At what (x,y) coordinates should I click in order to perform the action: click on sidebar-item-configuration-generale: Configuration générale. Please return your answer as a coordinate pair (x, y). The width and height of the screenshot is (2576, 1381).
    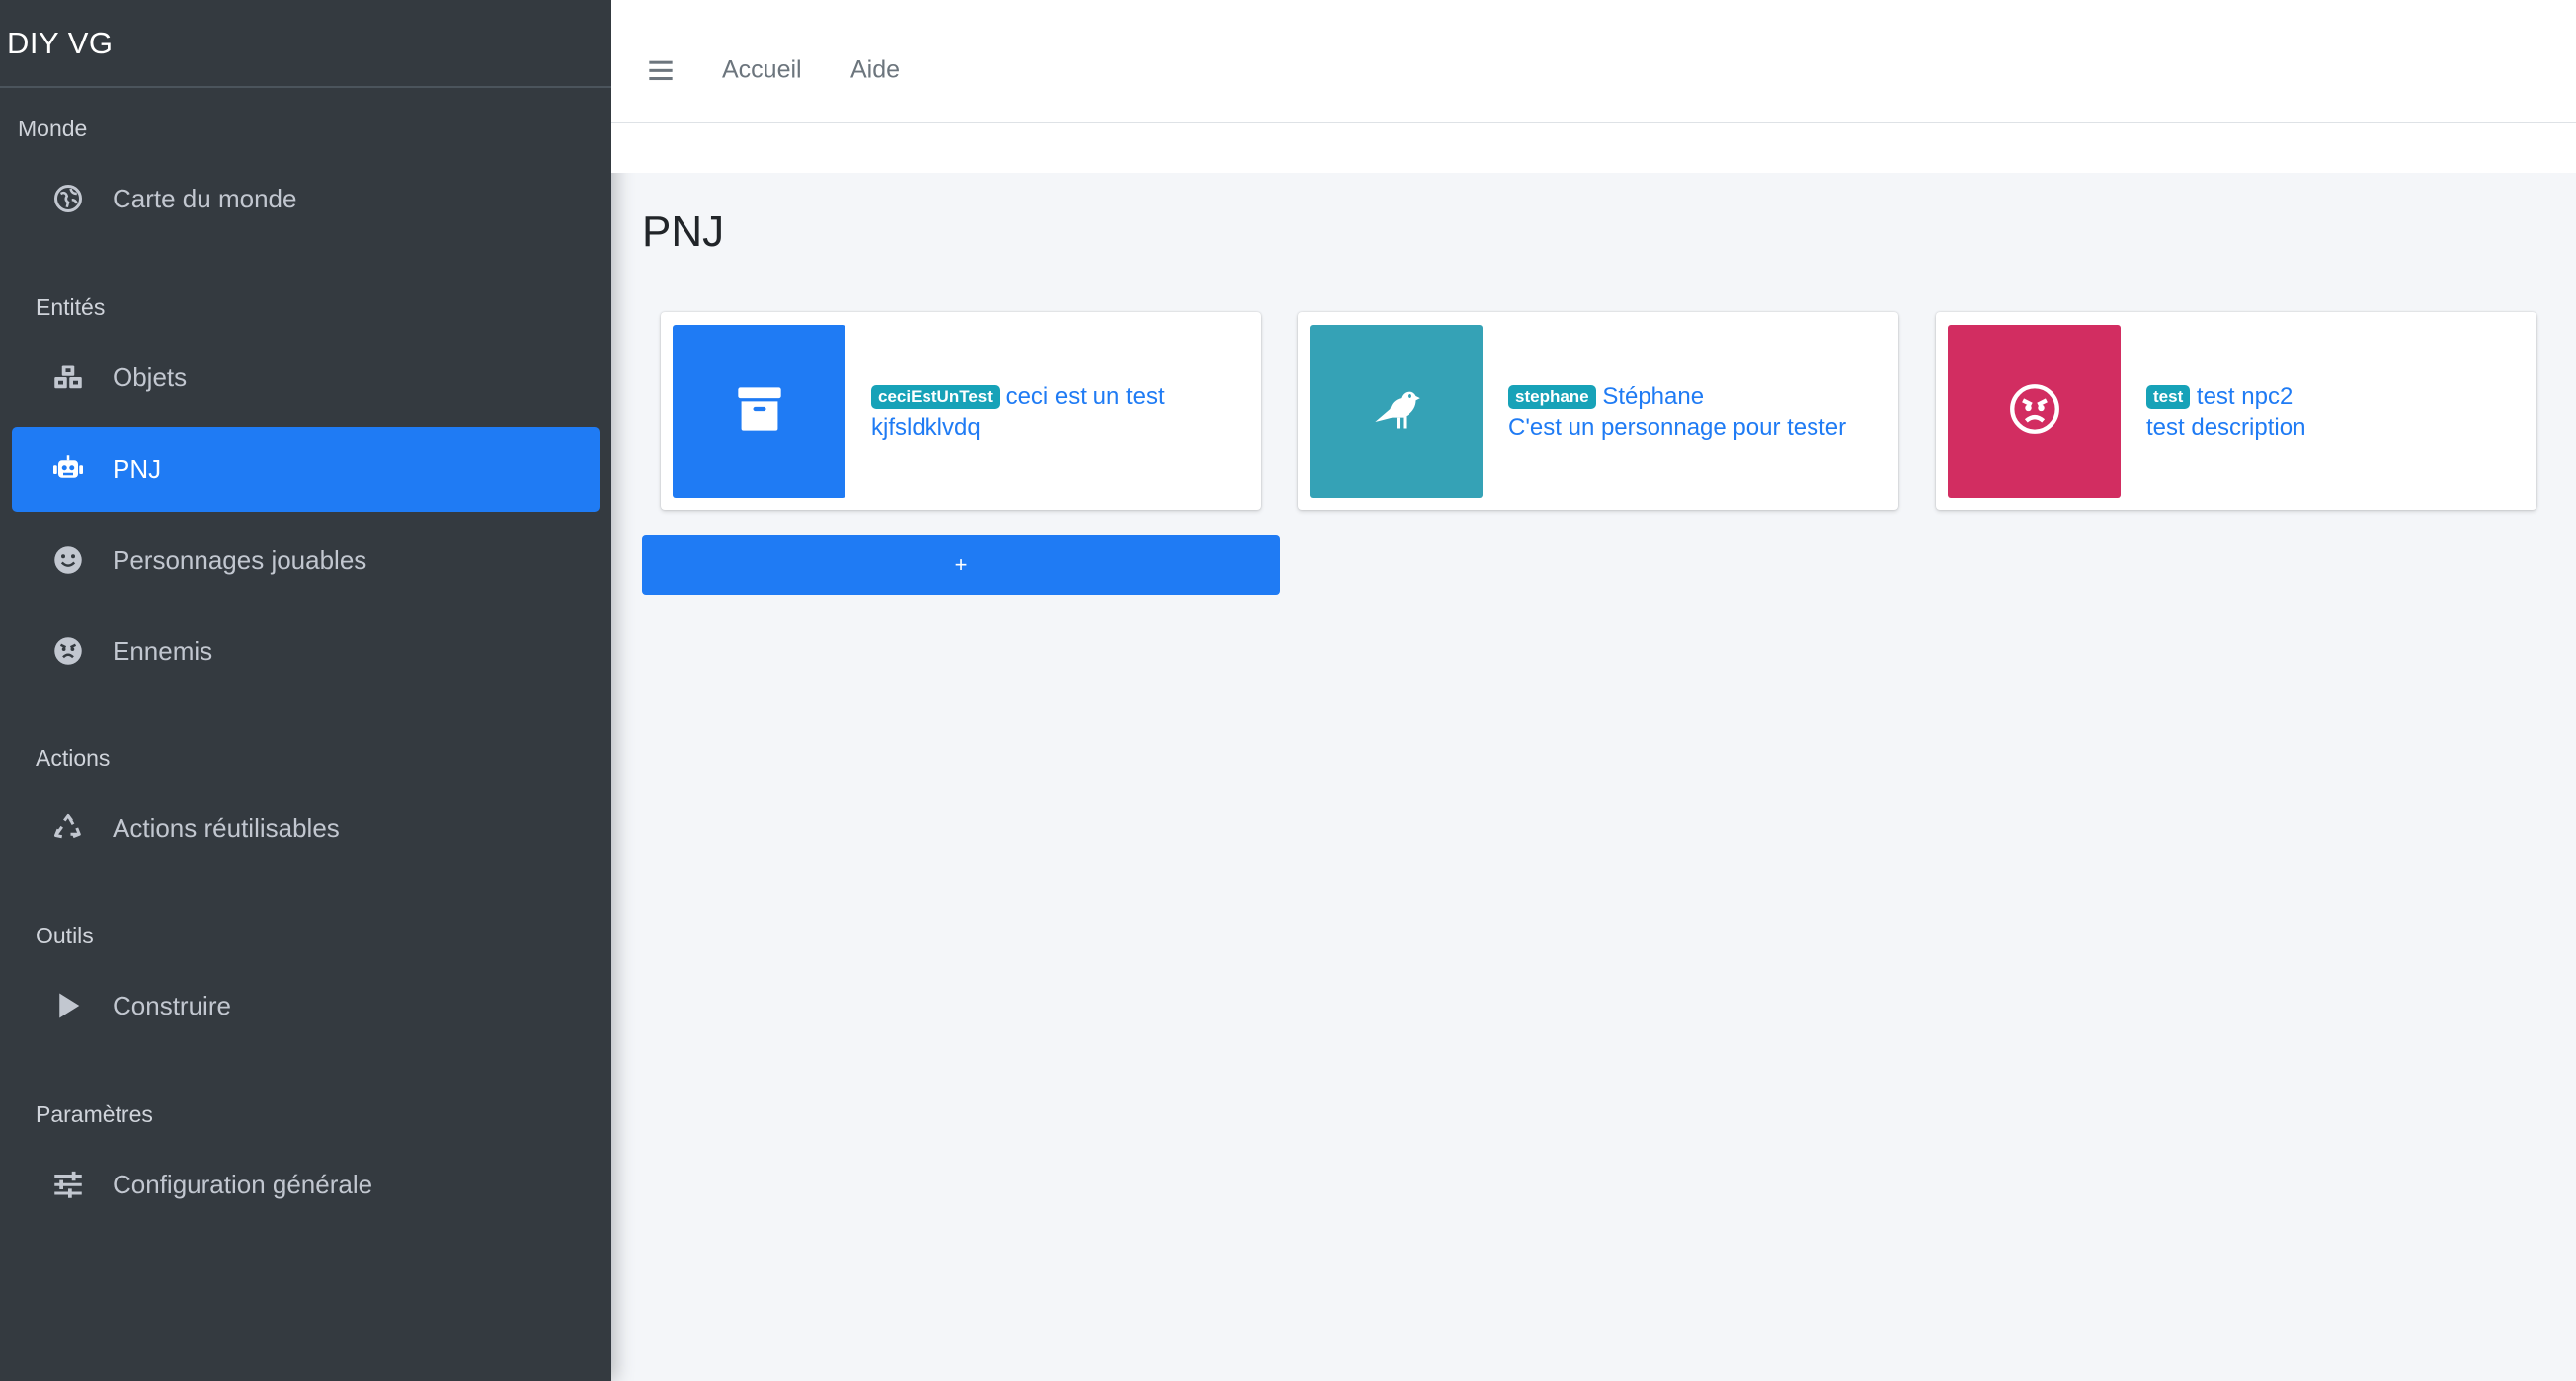
    Looking at the image, I should click on (306, 1184).